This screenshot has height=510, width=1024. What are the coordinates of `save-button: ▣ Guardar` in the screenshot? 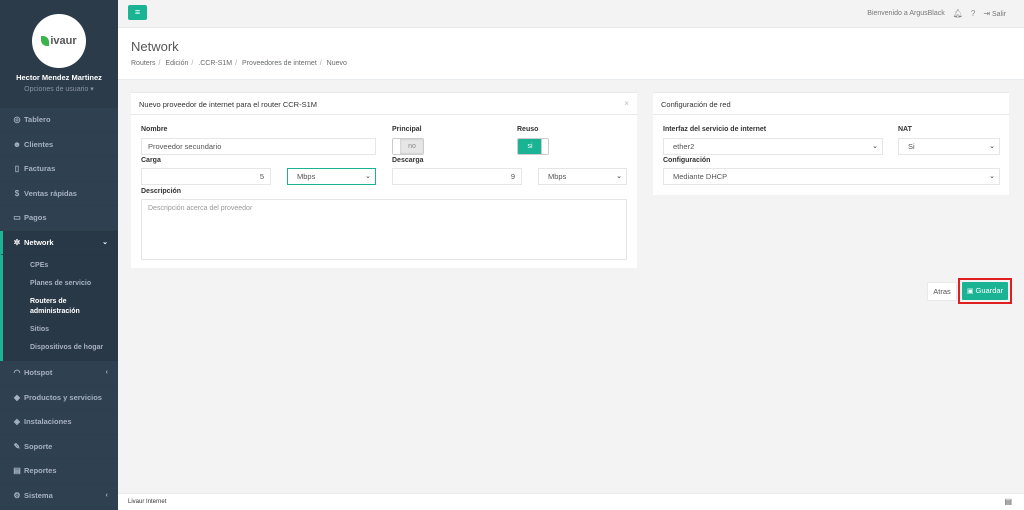 It's located at (985, 291).